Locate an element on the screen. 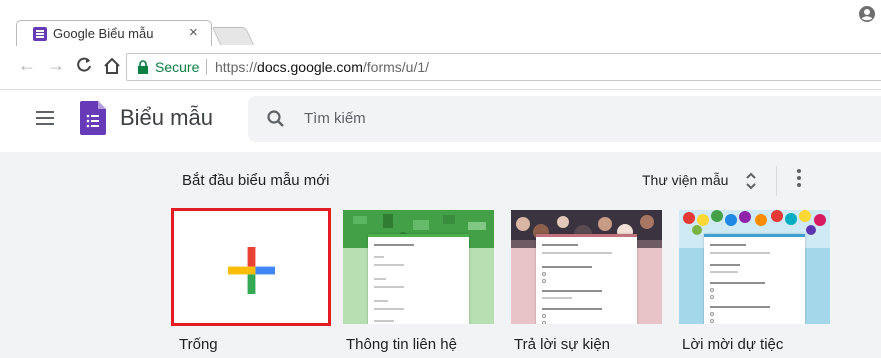  new-tab-button is located at coordinates (233, 36).